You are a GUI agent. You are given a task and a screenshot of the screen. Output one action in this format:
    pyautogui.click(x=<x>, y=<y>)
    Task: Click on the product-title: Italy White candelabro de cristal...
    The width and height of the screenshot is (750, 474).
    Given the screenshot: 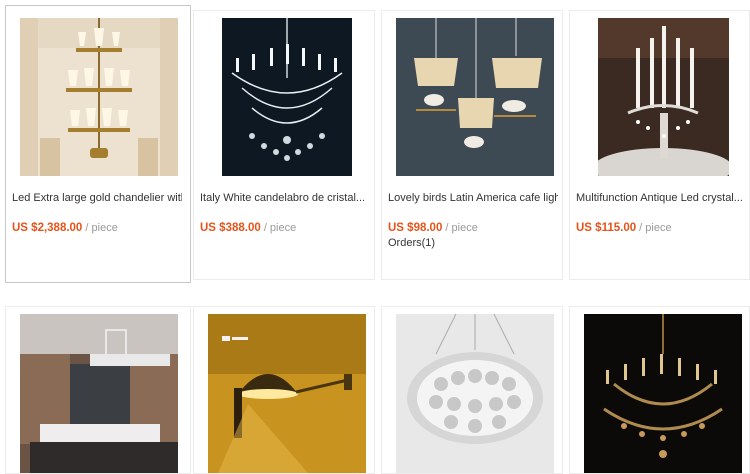 What is the action you would take?
    pyautogui.click(x=285, y=198)
    